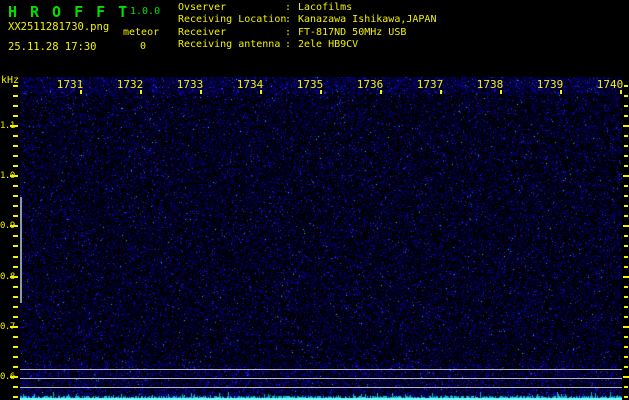 The height and width of the screenshot is (400, 629). What do you see at coordinates (367, 20) in the screenshot?
I see `info-value: Kanazawa Ishikawa,JAPAN` at bounding box center [367, 20].